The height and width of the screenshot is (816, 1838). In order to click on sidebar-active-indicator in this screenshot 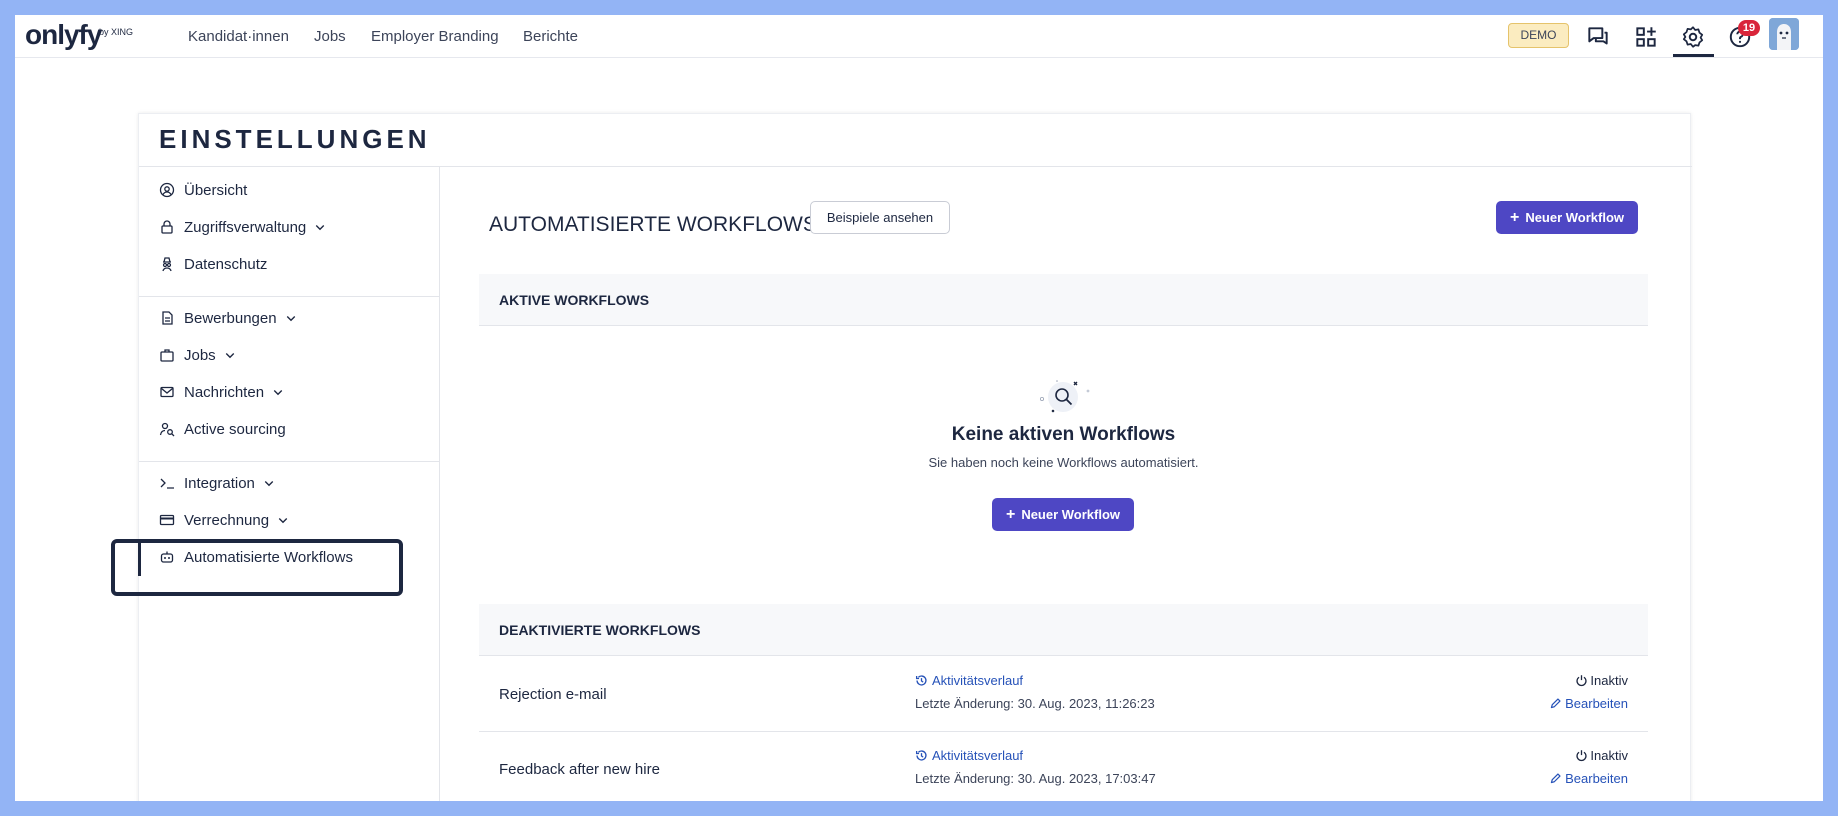, I will do `click(139, 558)`.